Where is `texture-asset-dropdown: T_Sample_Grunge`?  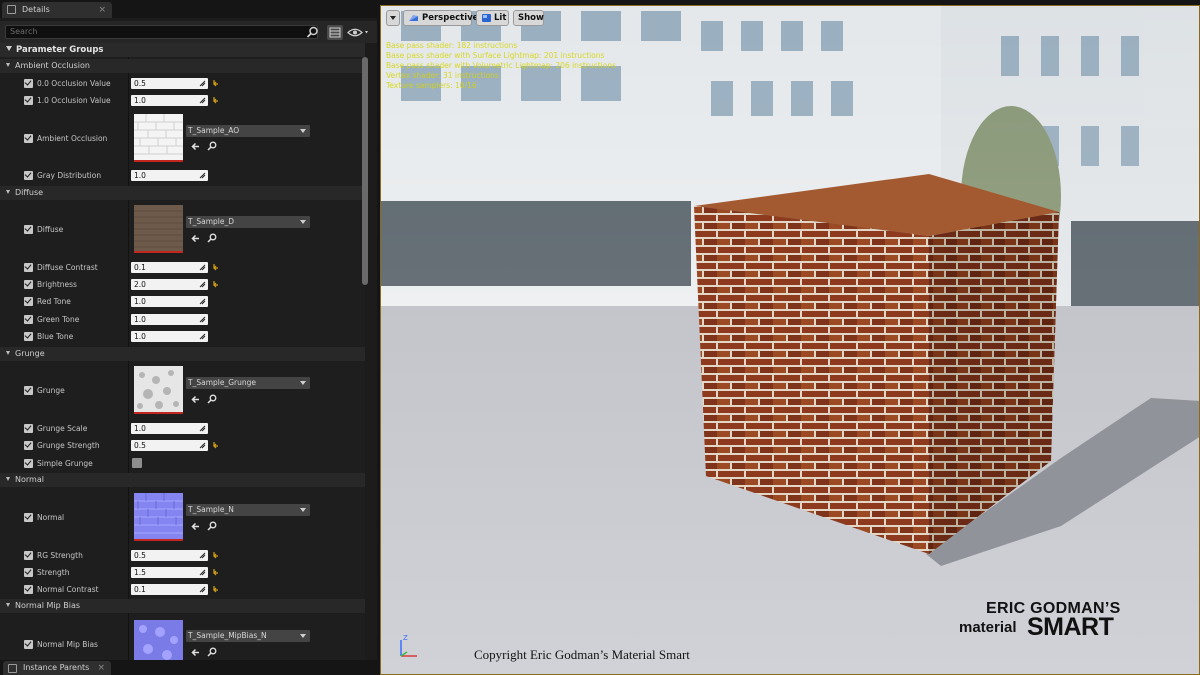
texture-asset-dropdown: T_Sample_Grunge is located at coordinates (248, 383).